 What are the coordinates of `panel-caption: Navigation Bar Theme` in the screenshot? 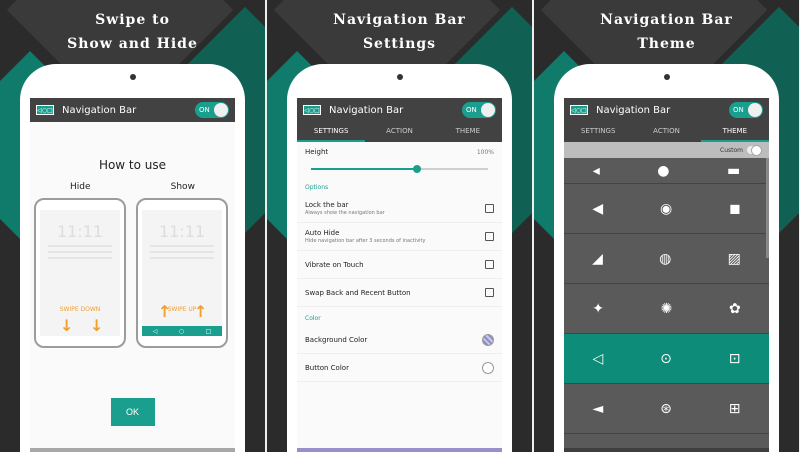 It's located at (666, 32).